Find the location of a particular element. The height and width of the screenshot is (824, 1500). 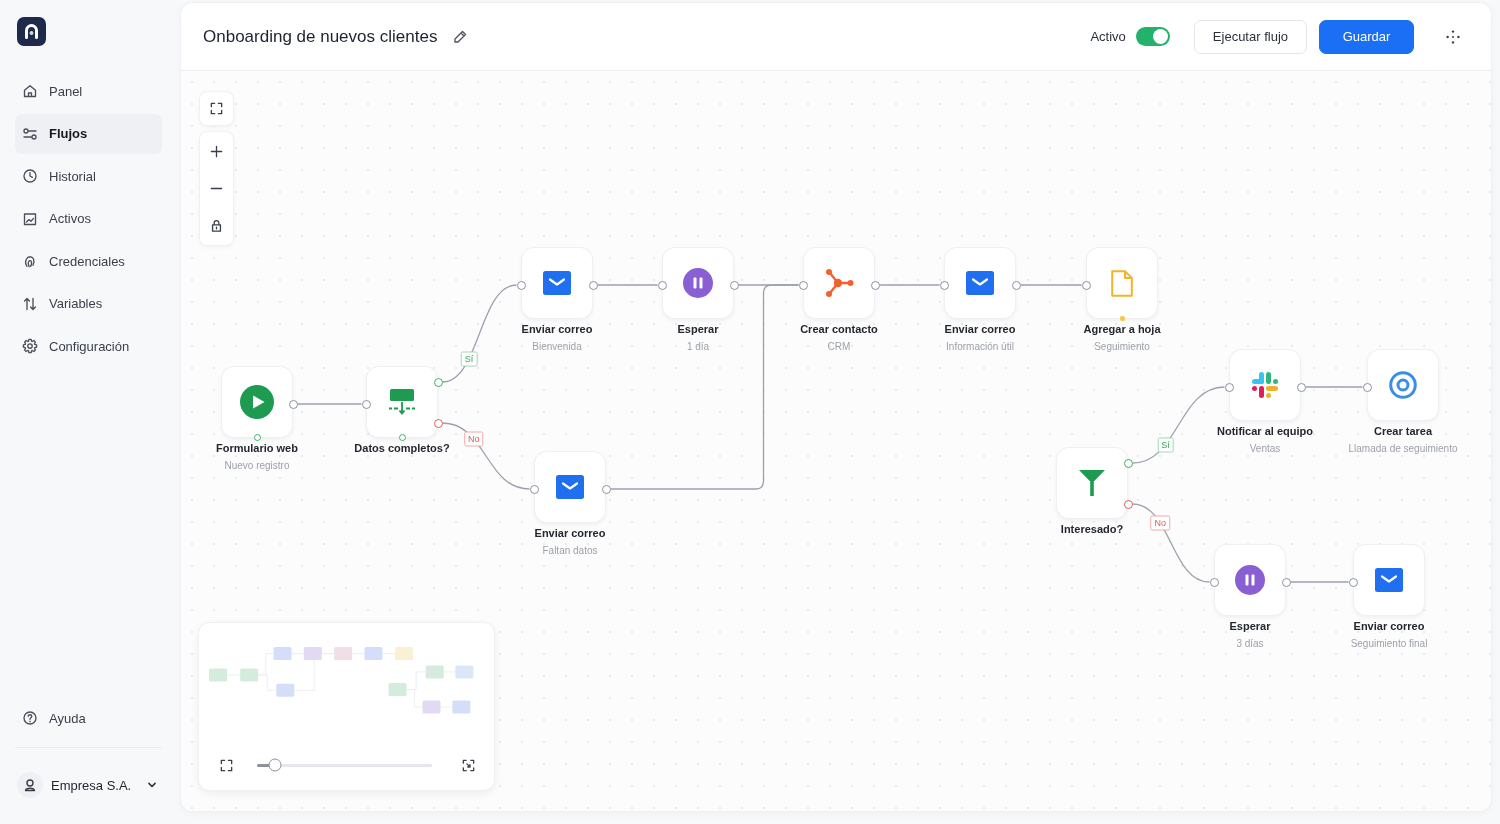

node-subtitle: 3 días is located at coordinates (1250, 643).